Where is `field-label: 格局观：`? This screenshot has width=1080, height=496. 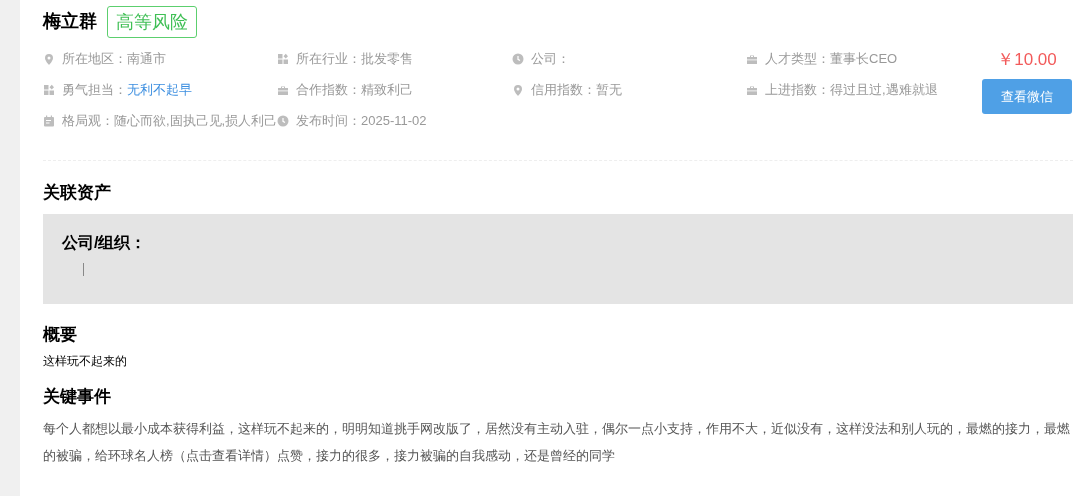
field-label: 格局观： is located at coordinates (88, 121).